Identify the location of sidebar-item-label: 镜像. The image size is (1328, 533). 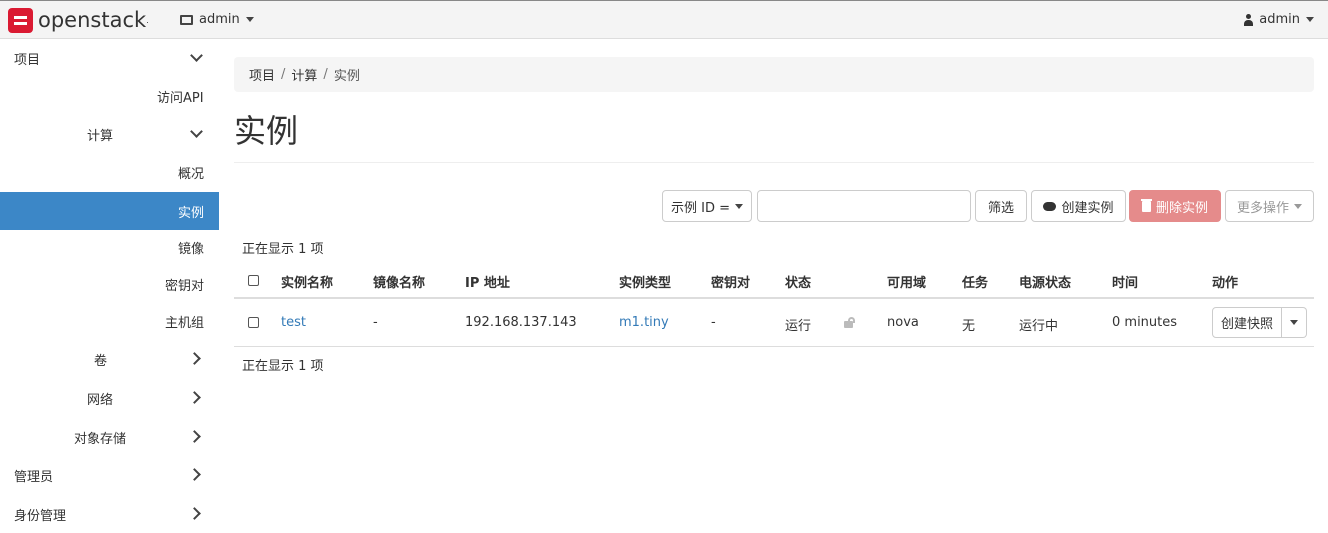
(191, 249).